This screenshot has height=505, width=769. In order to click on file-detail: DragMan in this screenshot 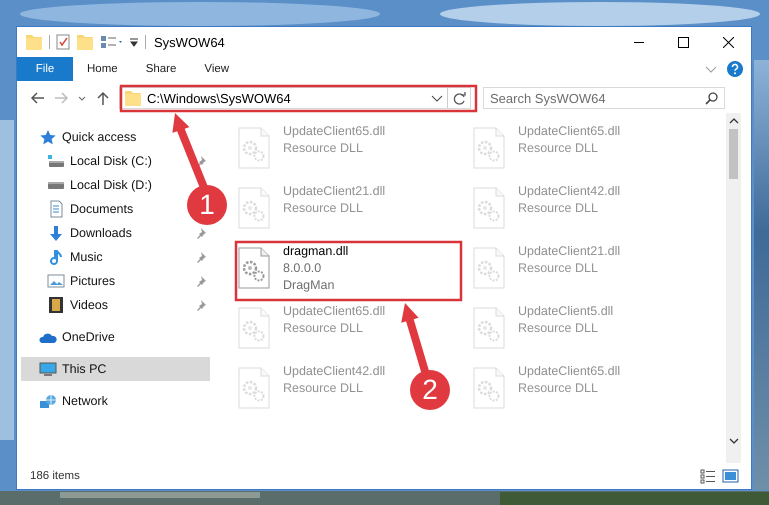, I will do `click(309, 285)`.